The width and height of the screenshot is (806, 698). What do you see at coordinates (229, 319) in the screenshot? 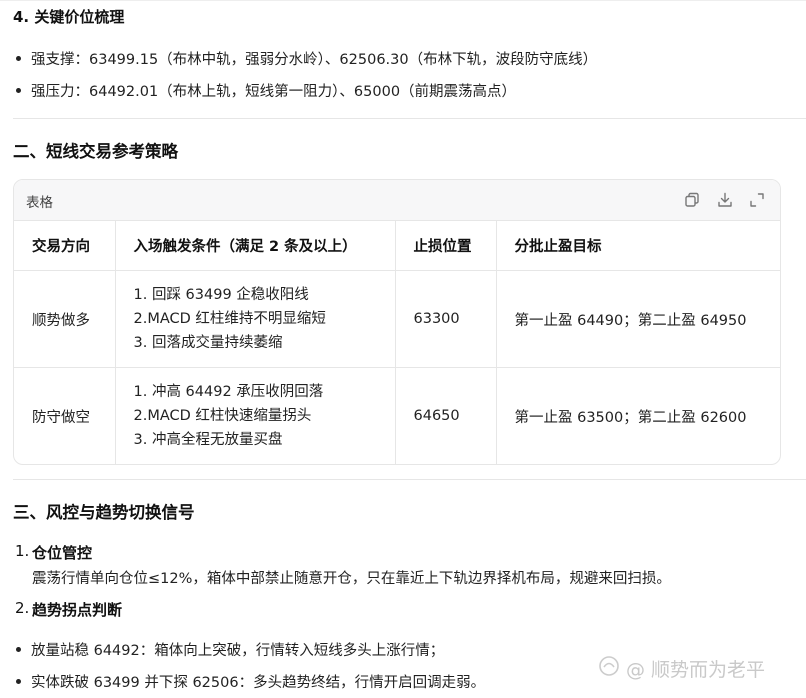
I see `condition-line: 2.MACD 红柱维持不明显缩短` at bounding box center [229, 319].